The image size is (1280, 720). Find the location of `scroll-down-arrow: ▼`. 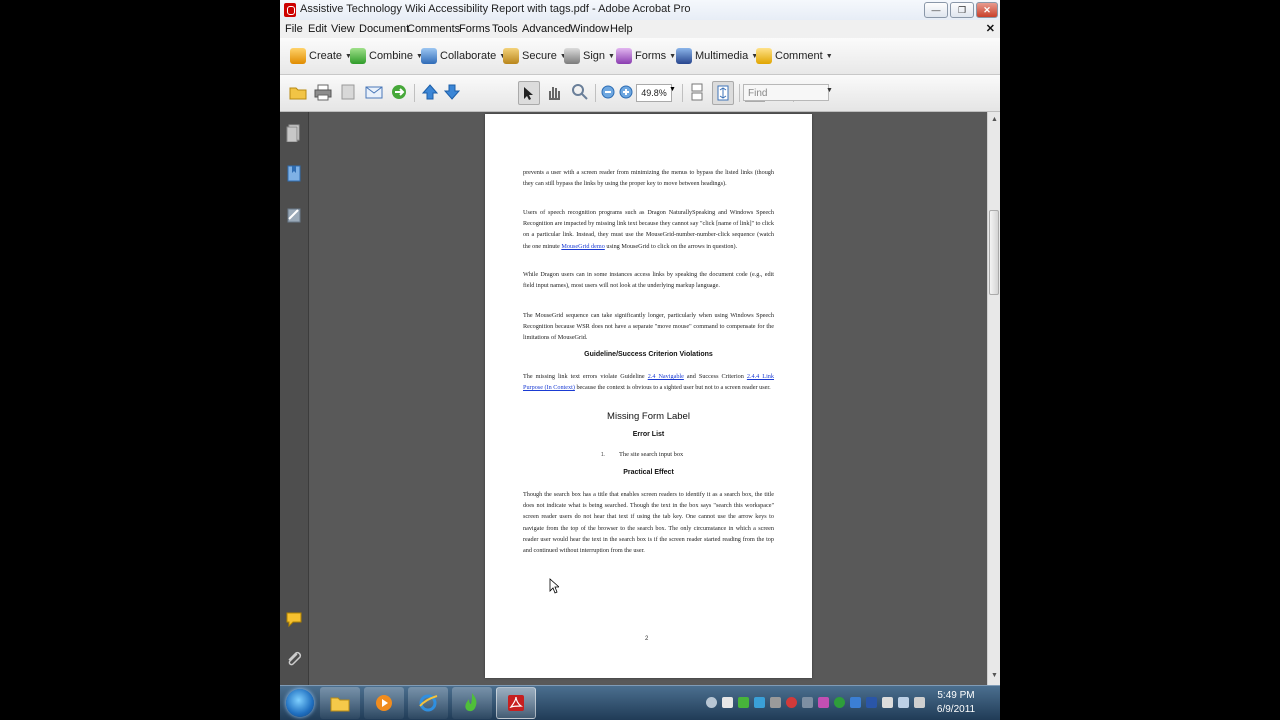

scroll-down-arrow: ▼ is located at coordinates (994, 675).